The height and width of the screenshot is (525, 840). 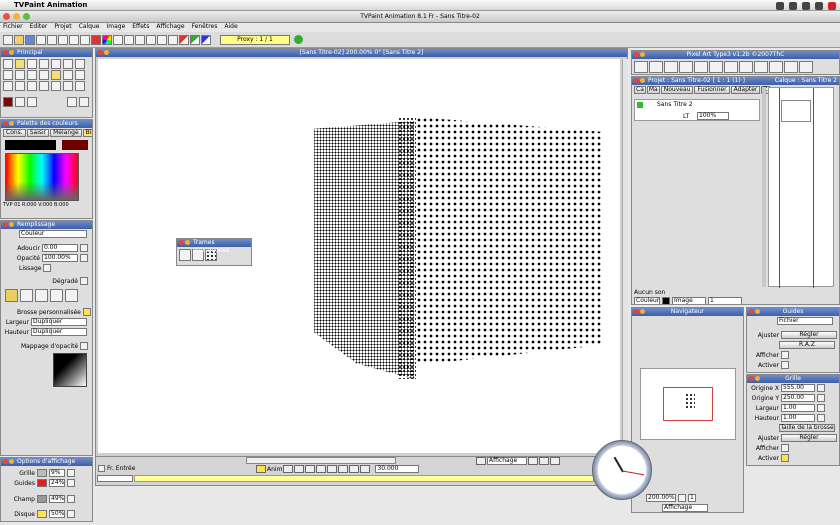 I want to click on canvas-vscroll, so click(x=625, y=256).